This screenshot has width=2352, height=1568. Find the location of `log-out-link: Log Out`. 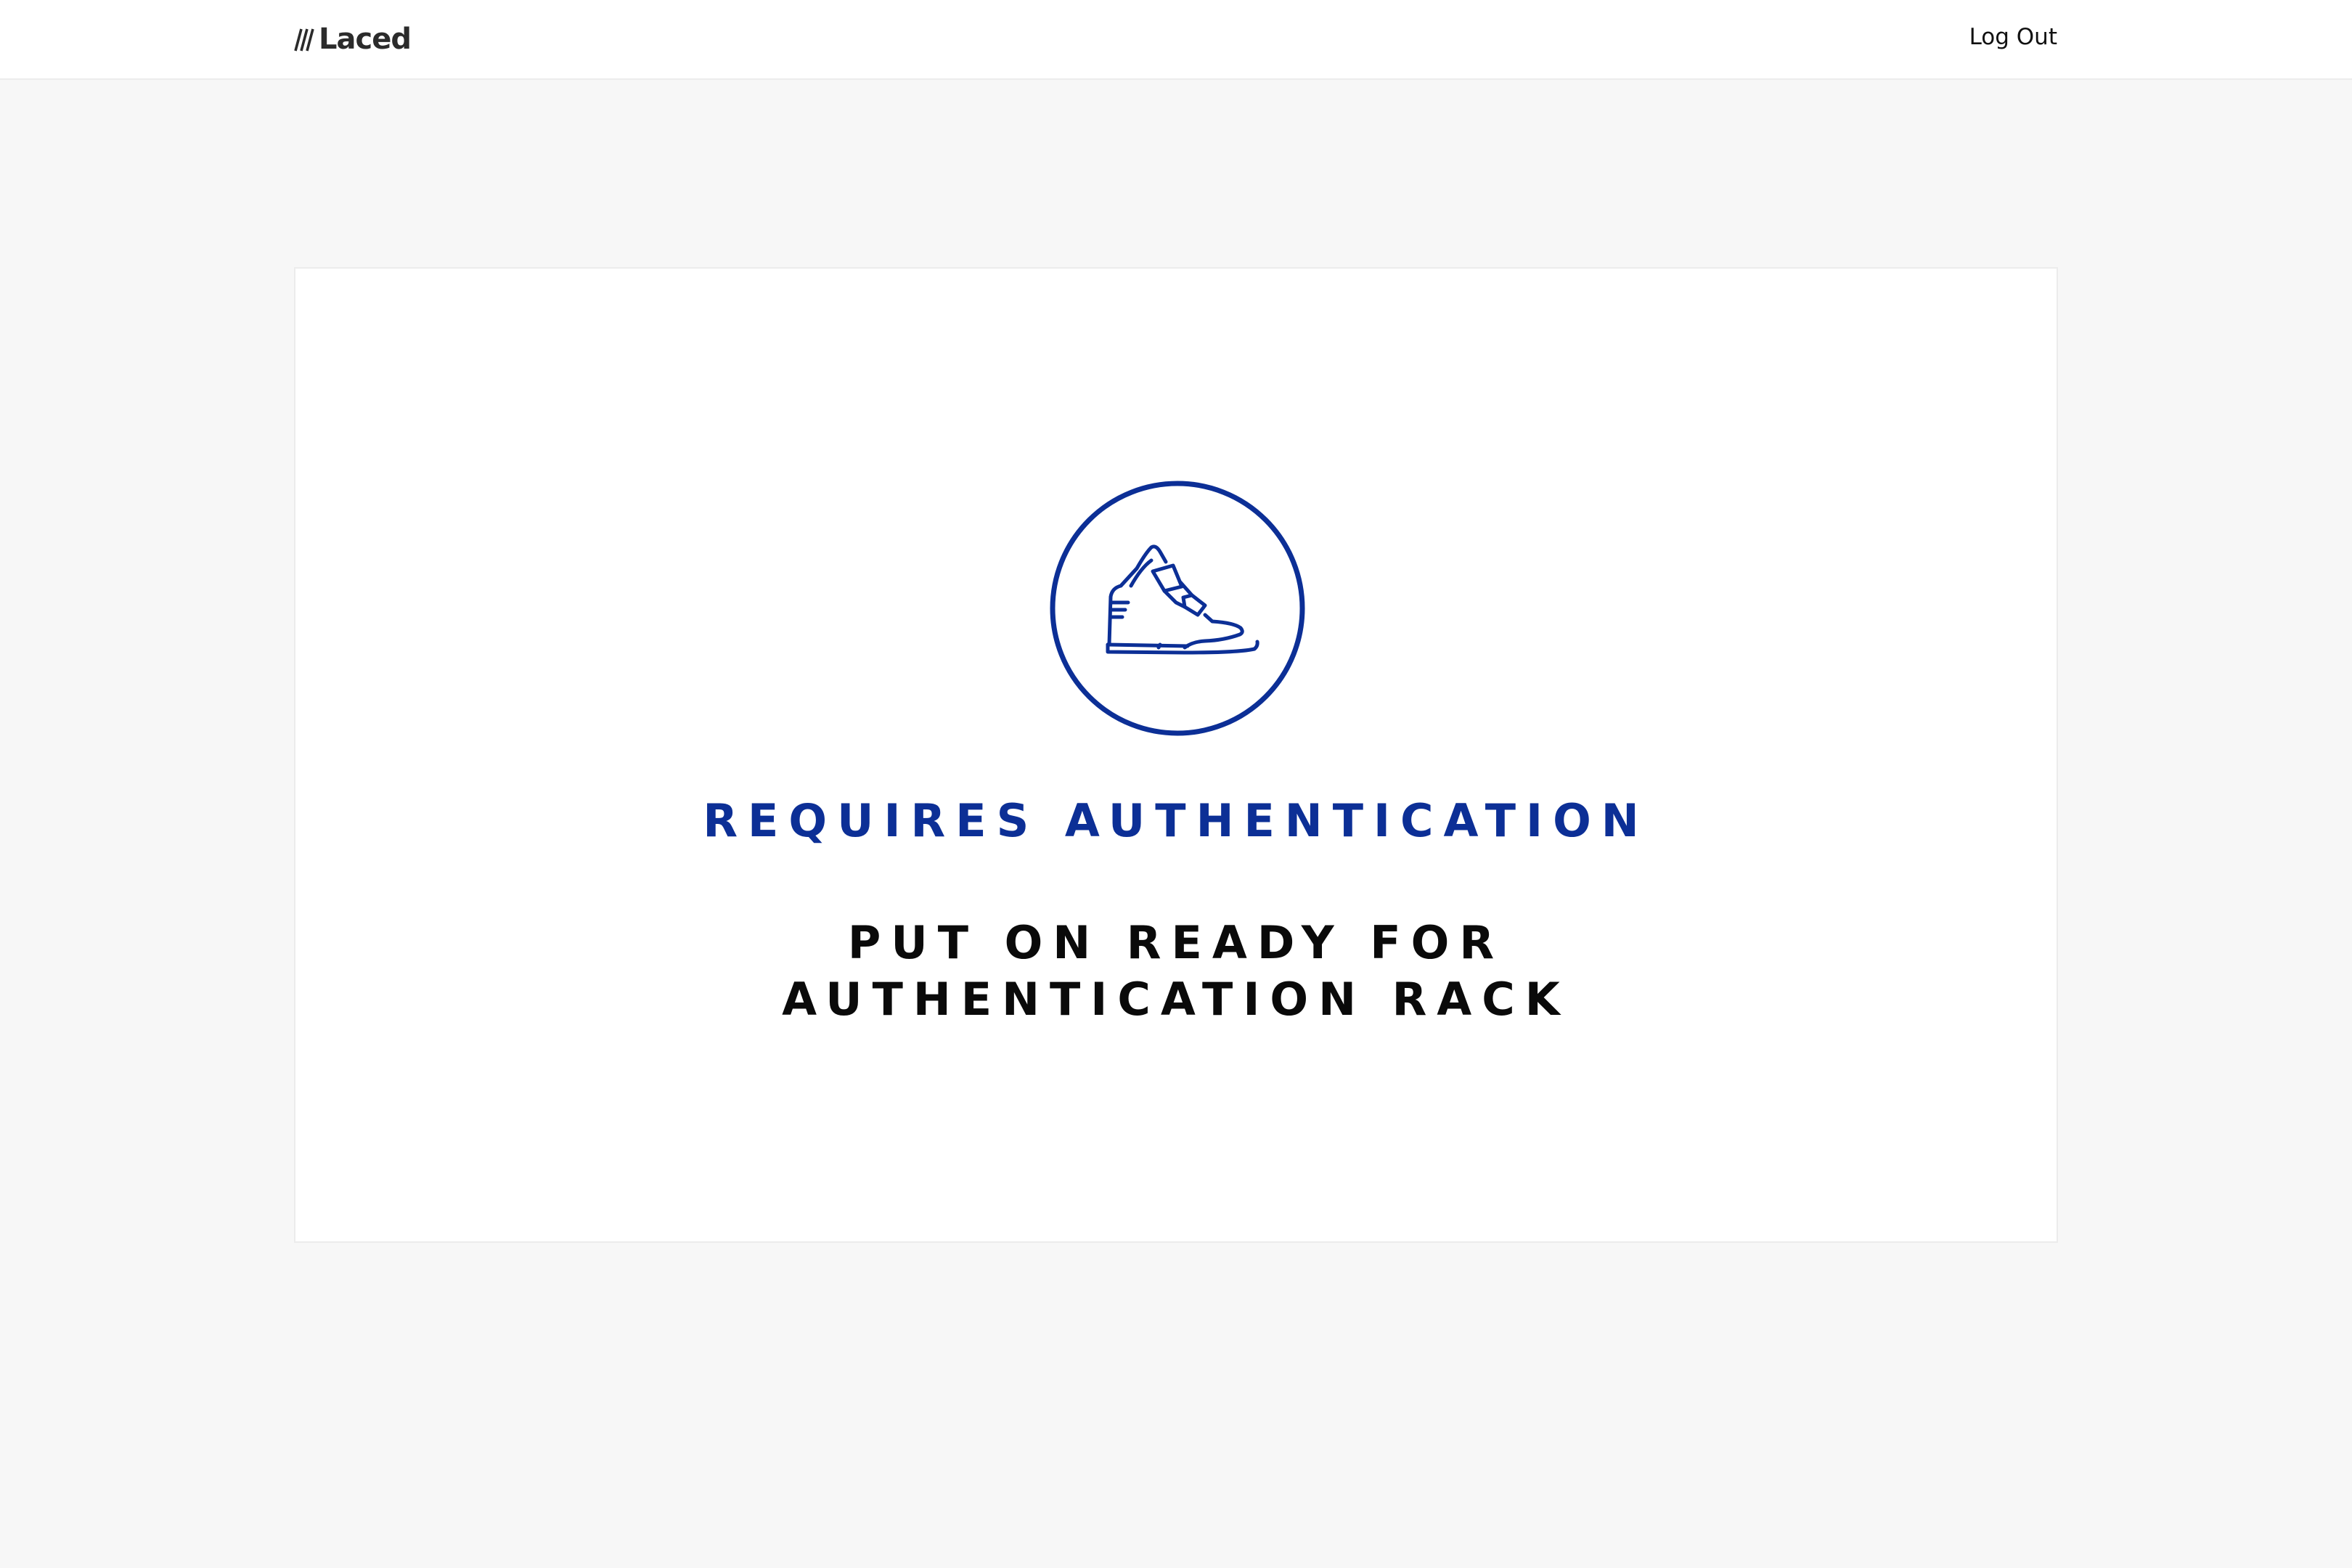

log-out-link: Log Out is located at coordinates (2013, 38).